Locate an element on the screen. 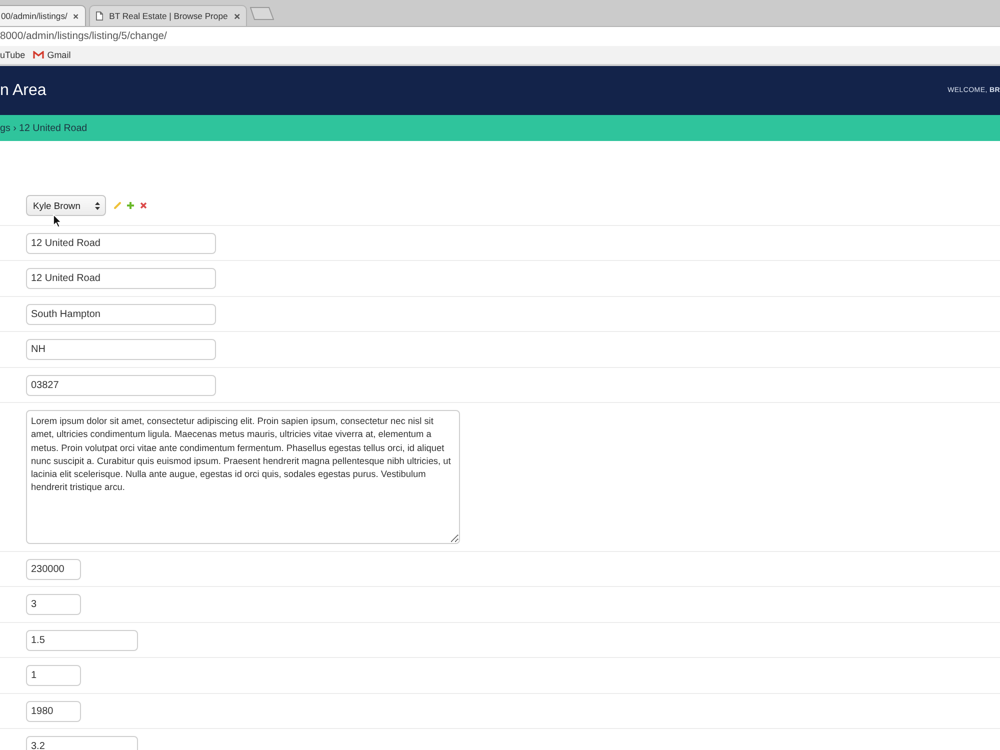 The height and width of the screenshot is (750, 1000). text-field: 3 is located at coordinates (53, 605).